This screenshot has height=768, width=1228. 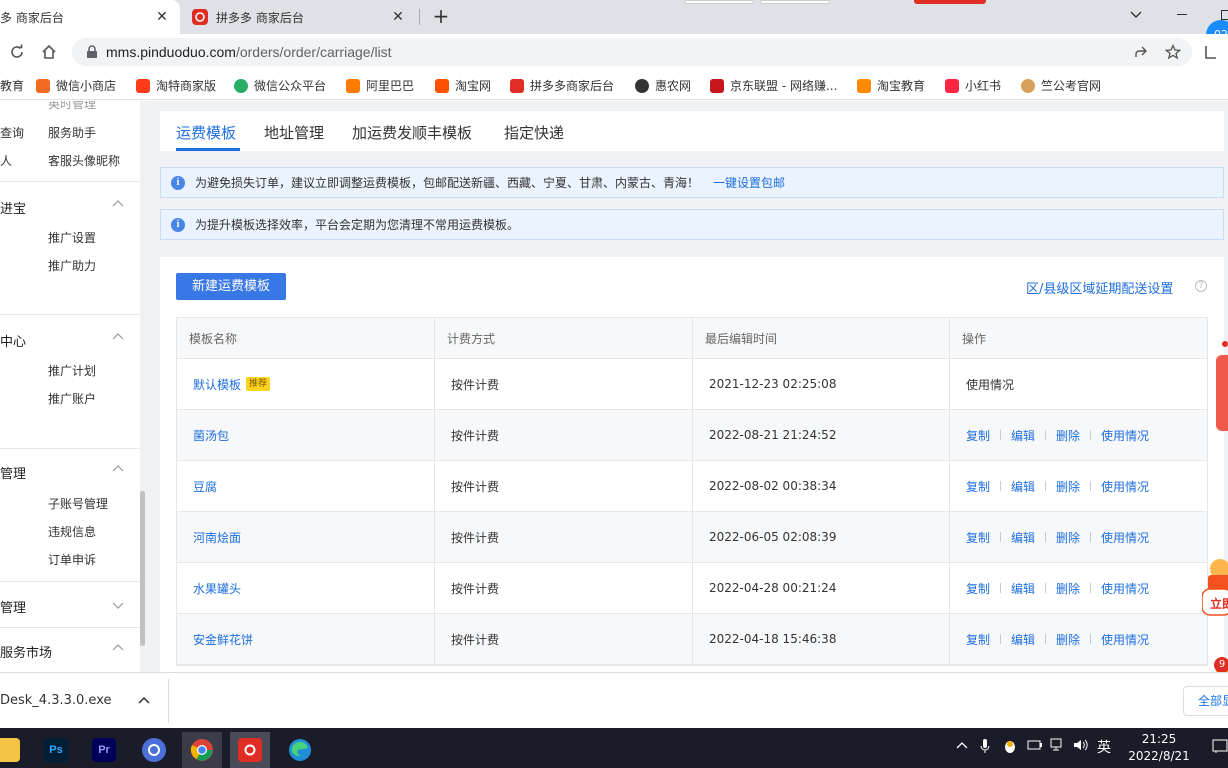 I want to click on bookmark-item: 微信小商店, so click(x=76, y=85).